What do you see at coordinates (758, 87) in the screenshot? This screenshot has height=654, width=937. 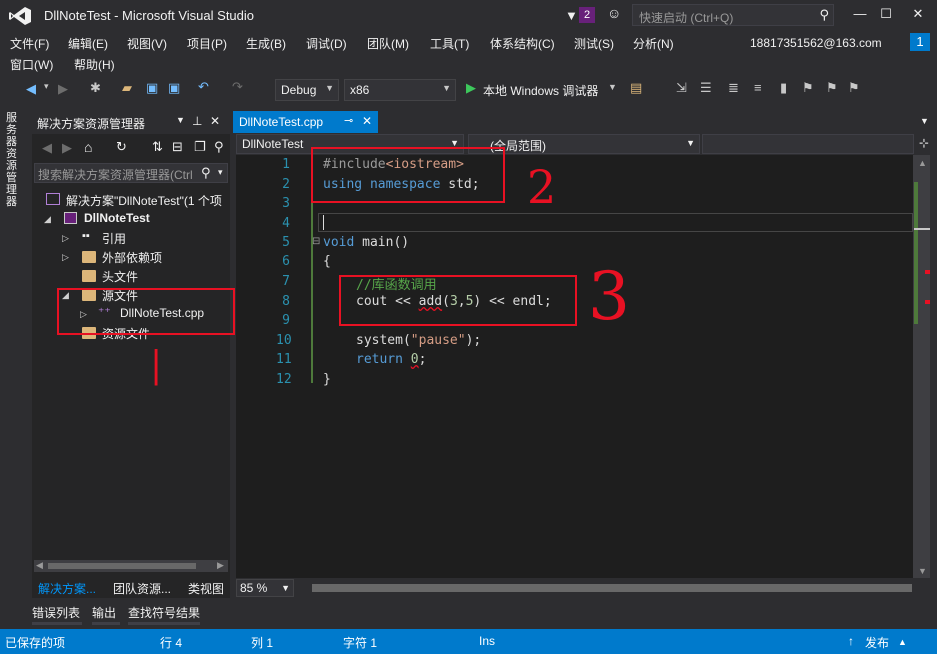 I see `uncomment-icon: ≡` at bounding box center [758, 87].